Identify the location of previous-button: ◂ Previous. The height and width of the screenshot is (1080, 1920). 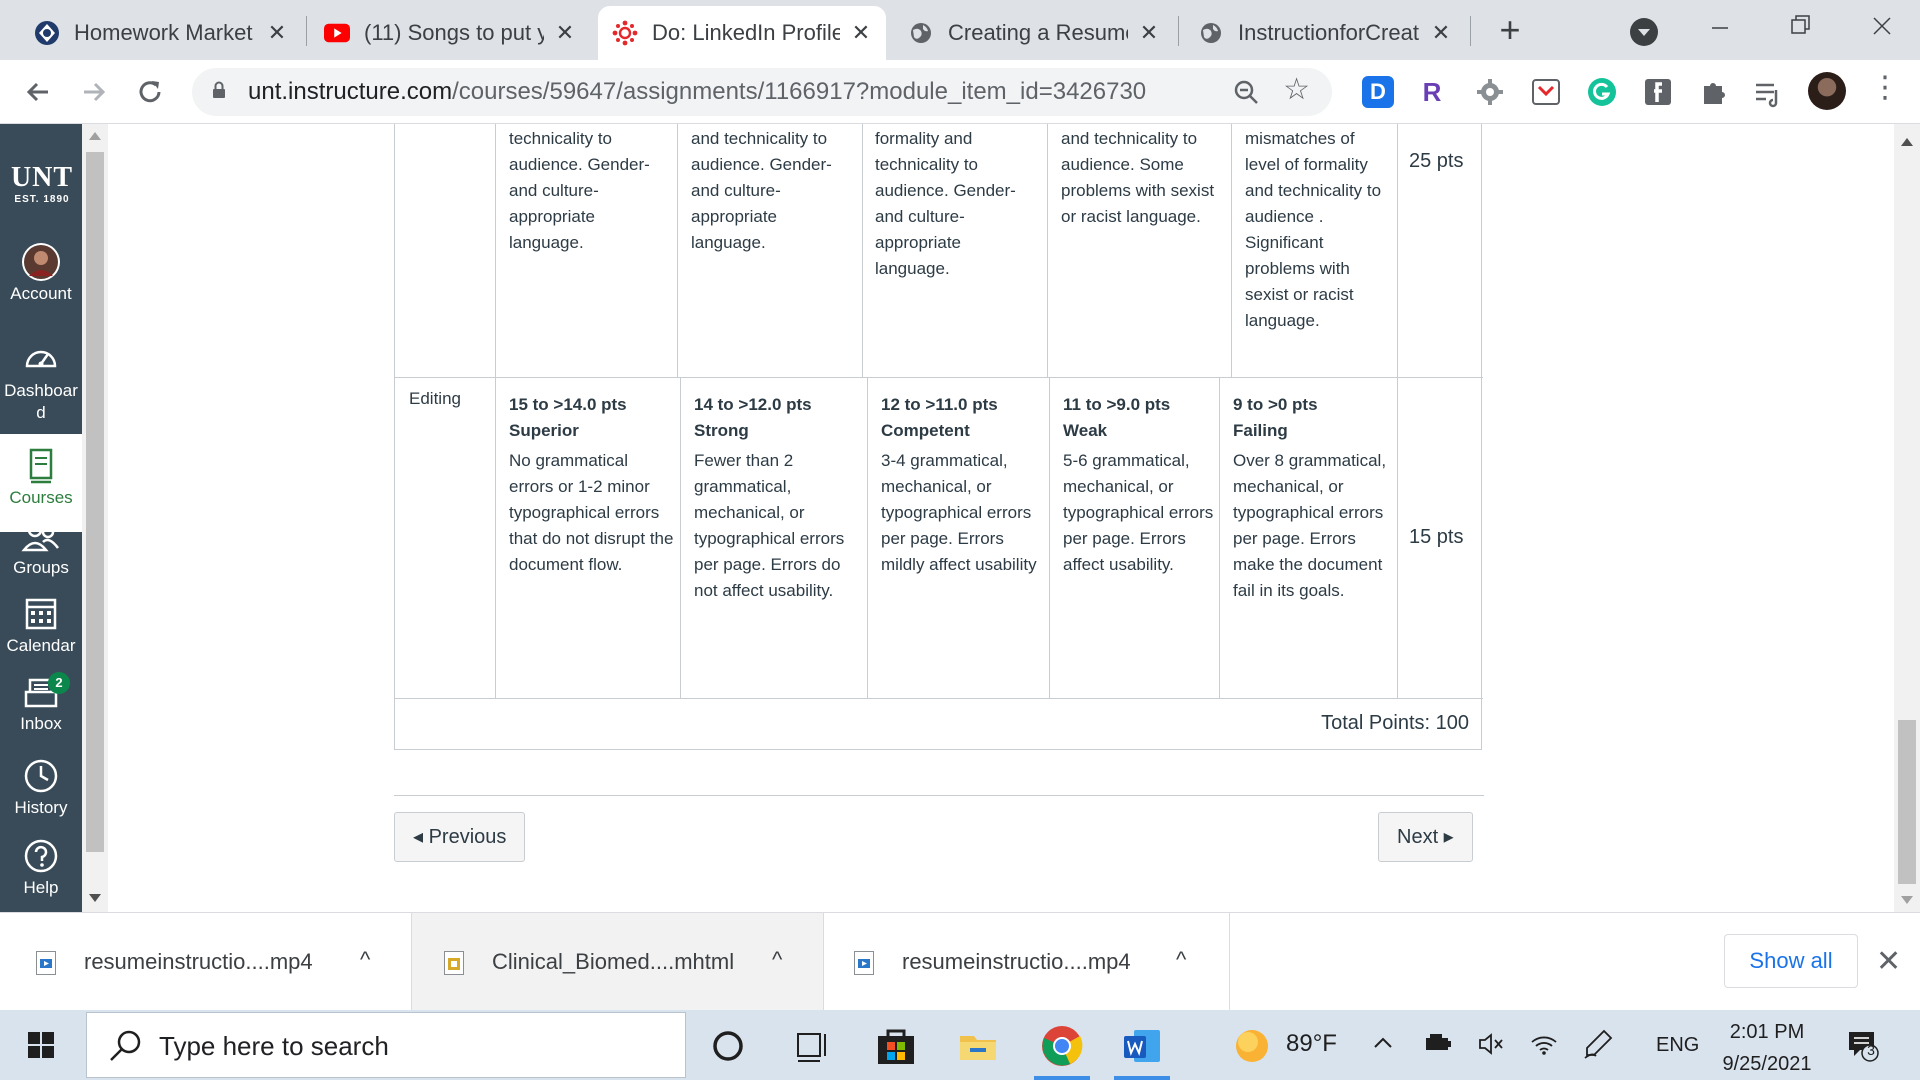
(460, 837).